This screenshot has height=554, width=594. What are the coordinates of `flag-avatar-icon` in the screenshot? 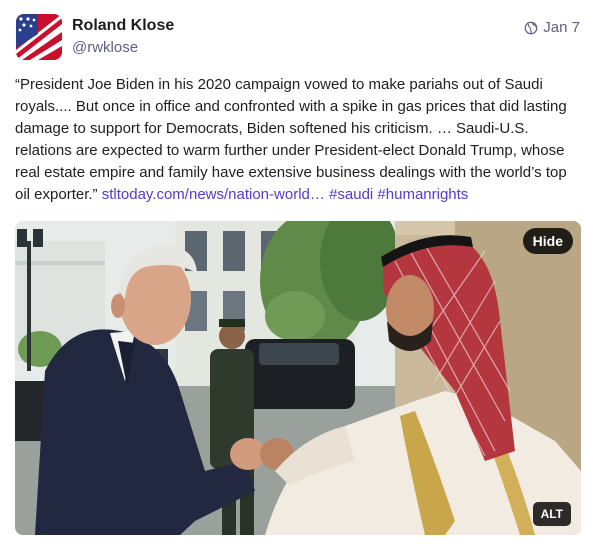 It's located at (39, 37).